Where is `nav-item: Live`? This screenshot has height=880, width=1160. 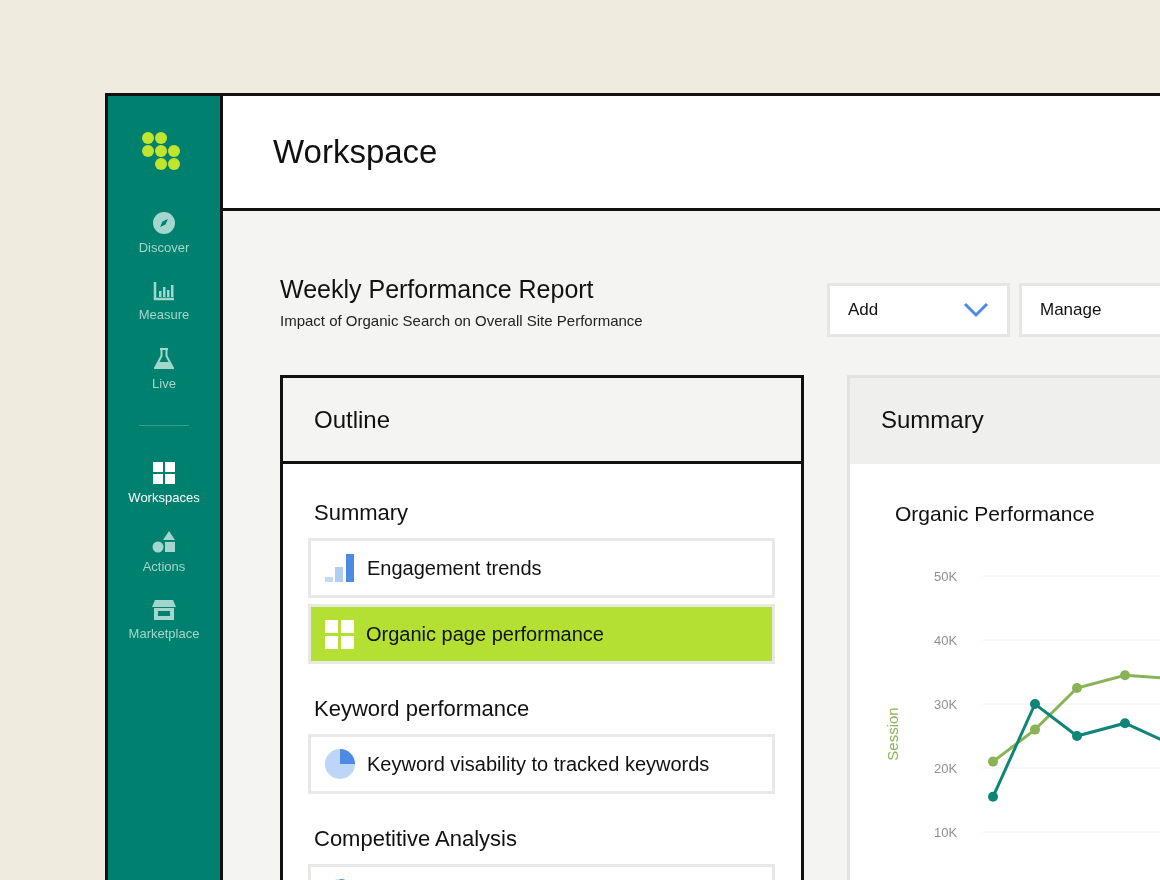
nav-item: Live is located at coordinates (164, 369).